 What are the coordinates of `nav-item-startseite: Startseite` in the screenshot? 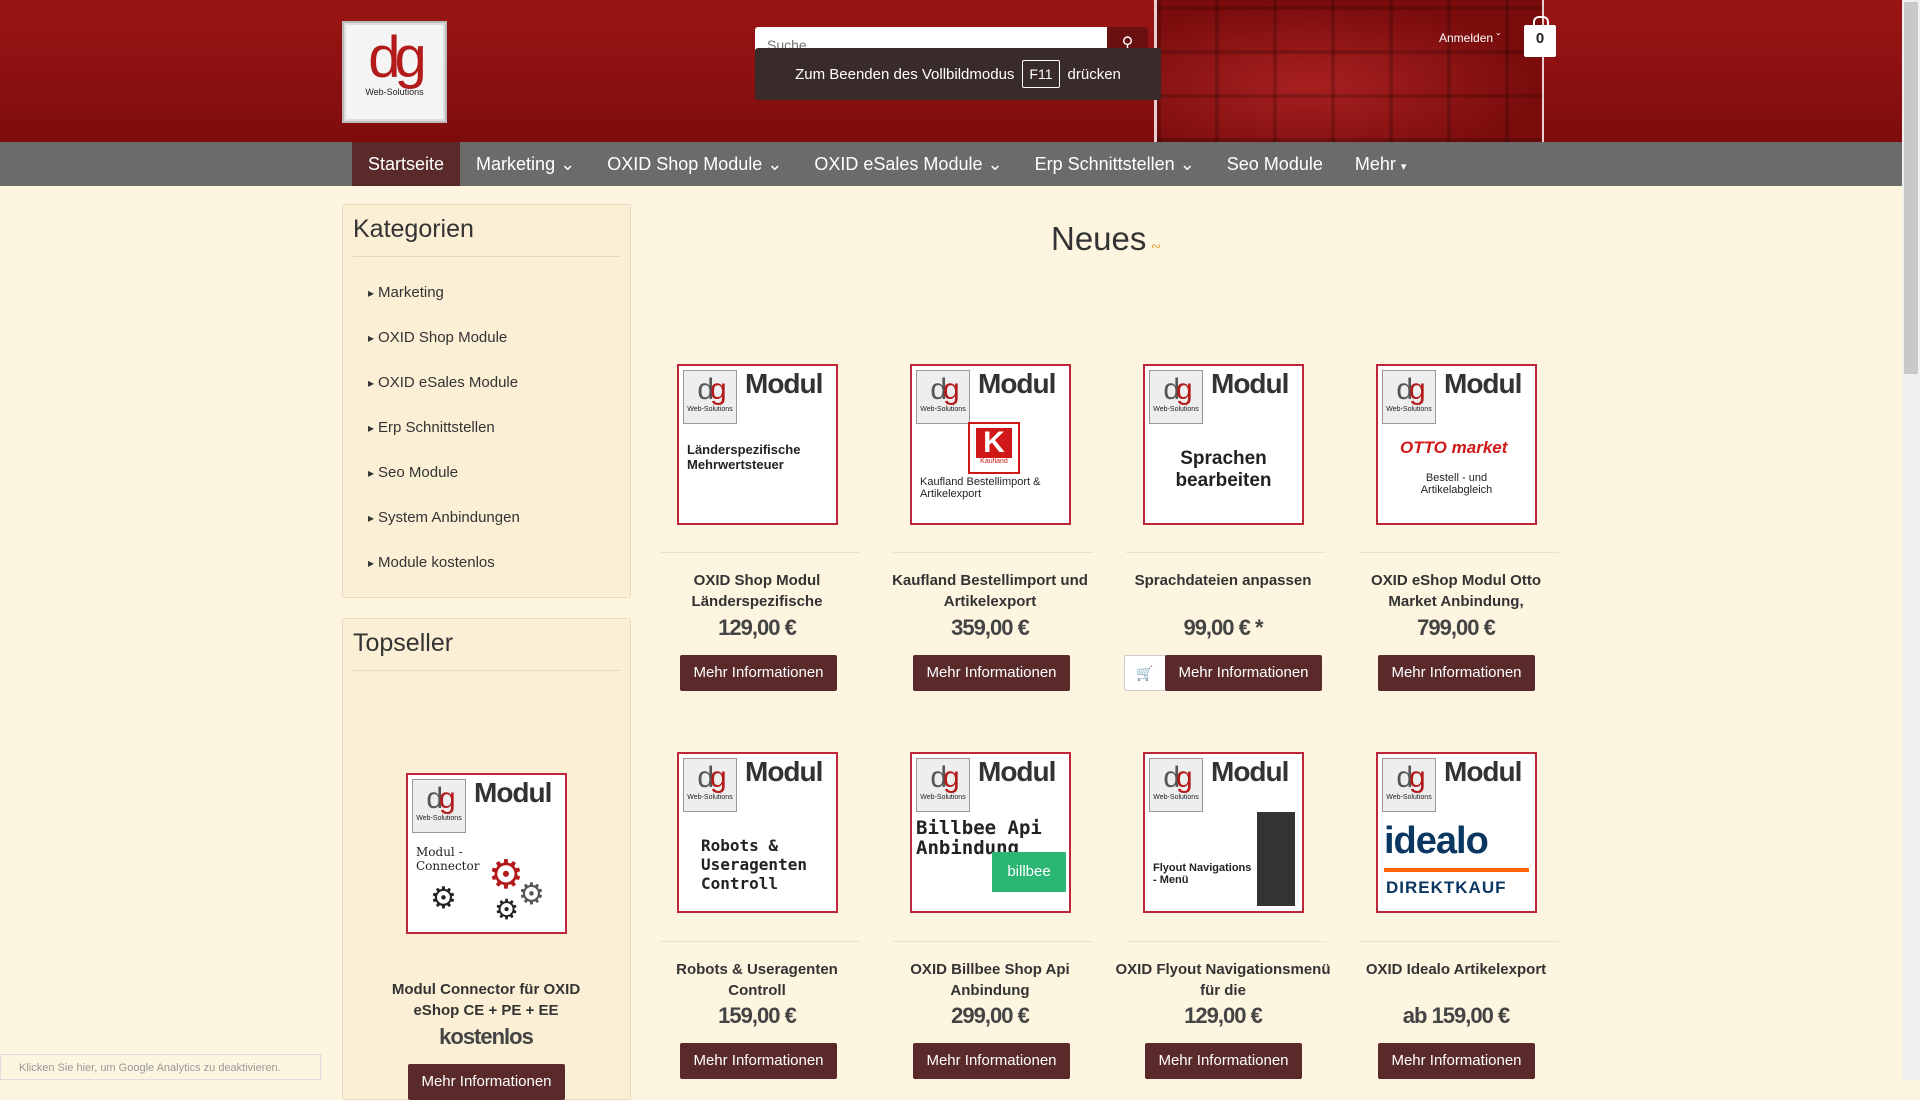 It's located at (406, 164).